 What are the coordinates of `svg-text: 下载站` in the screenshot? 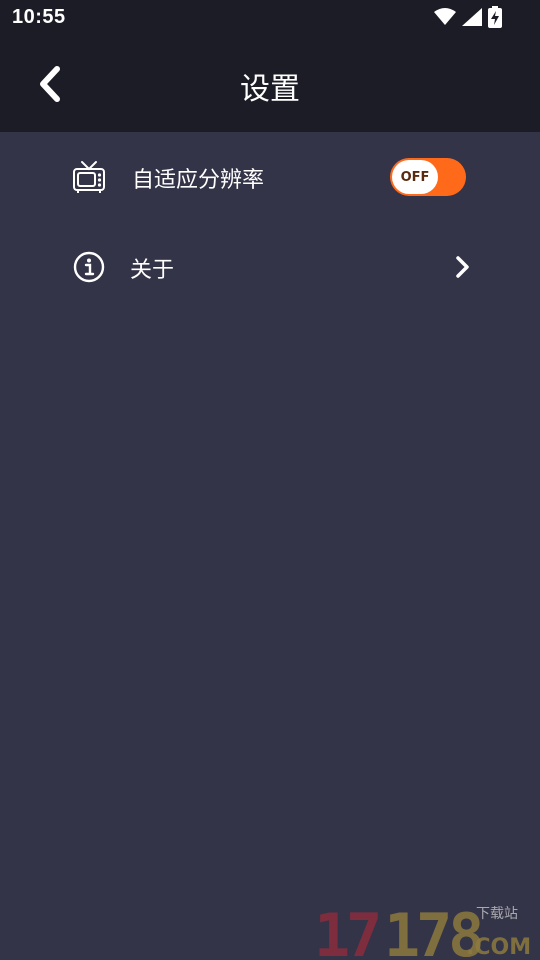 It's located at (497, 914).